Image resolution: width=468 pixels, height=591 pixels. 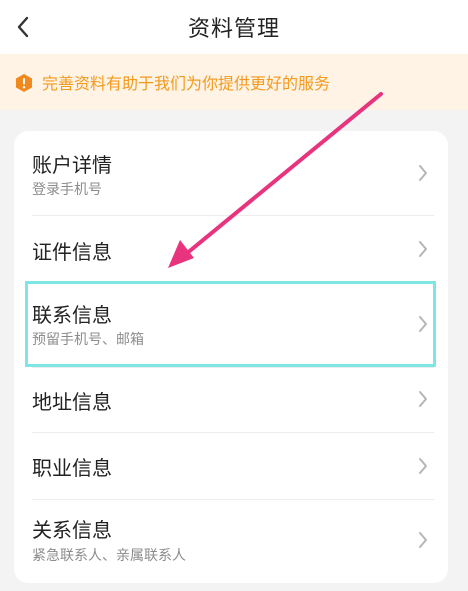 What do you see at coordinates (233, 29) in the screenshot?
I see `page-title: 资料管理` at bounding box center [233, 29].